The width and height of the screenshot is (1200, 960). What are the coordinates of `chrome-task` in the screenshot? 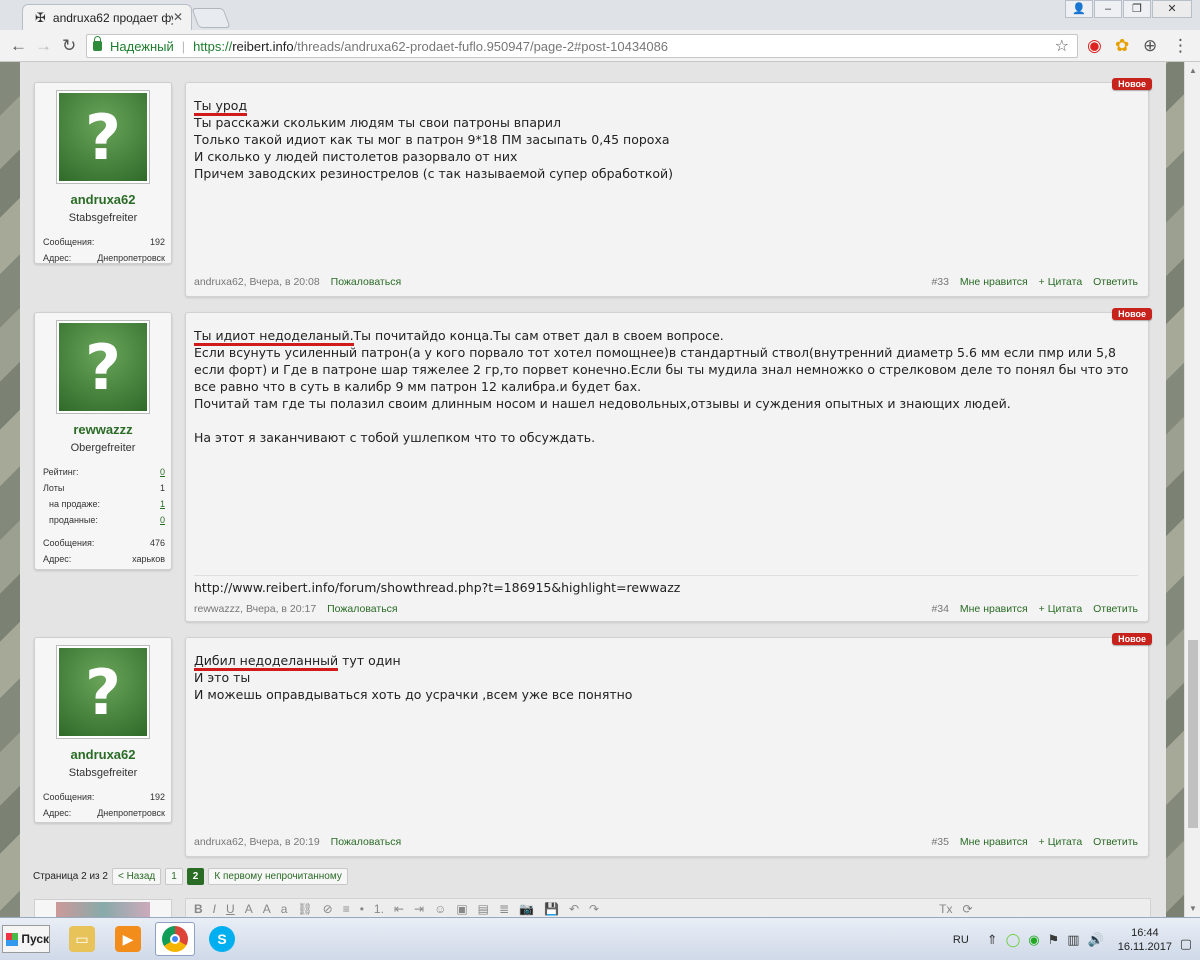 It's located at (175, 939).